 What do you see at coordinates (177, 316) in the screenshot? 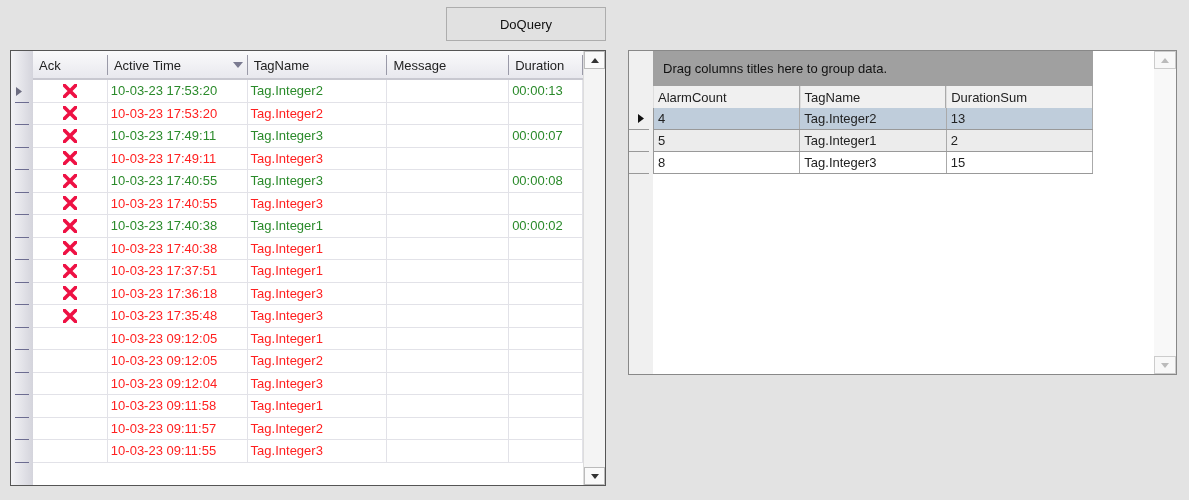
I see `table-cell: 10-03-23 17:35:48` at bounding box center [177, 316].